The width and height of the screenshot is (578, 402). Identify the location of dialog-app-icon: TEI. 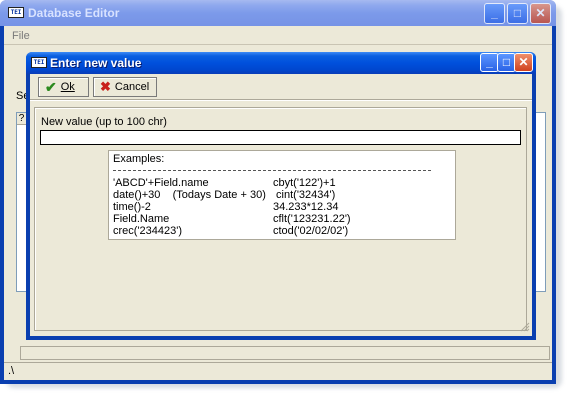
(39, 62).